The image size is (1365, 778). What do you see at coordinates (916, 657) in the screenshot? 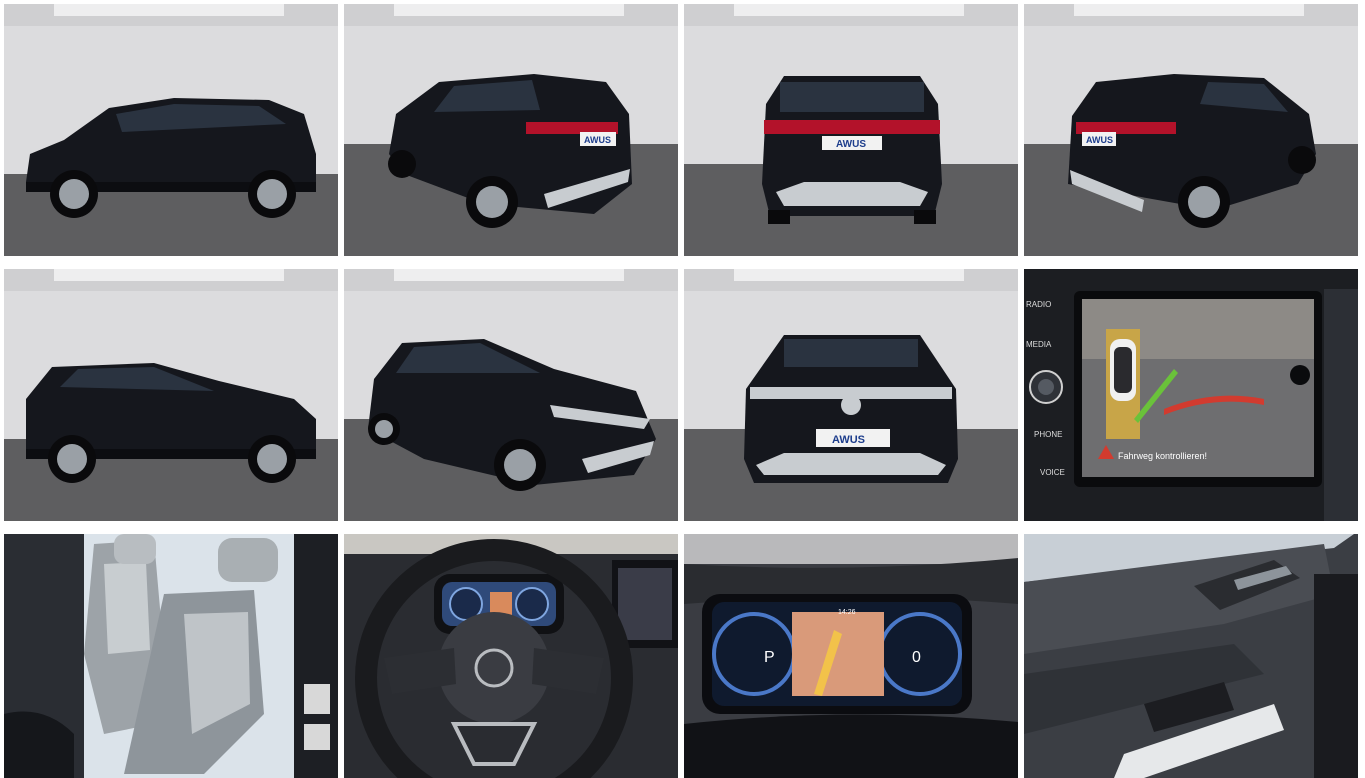
I see `speed-readout: 0` at bounding box center [916, 657].